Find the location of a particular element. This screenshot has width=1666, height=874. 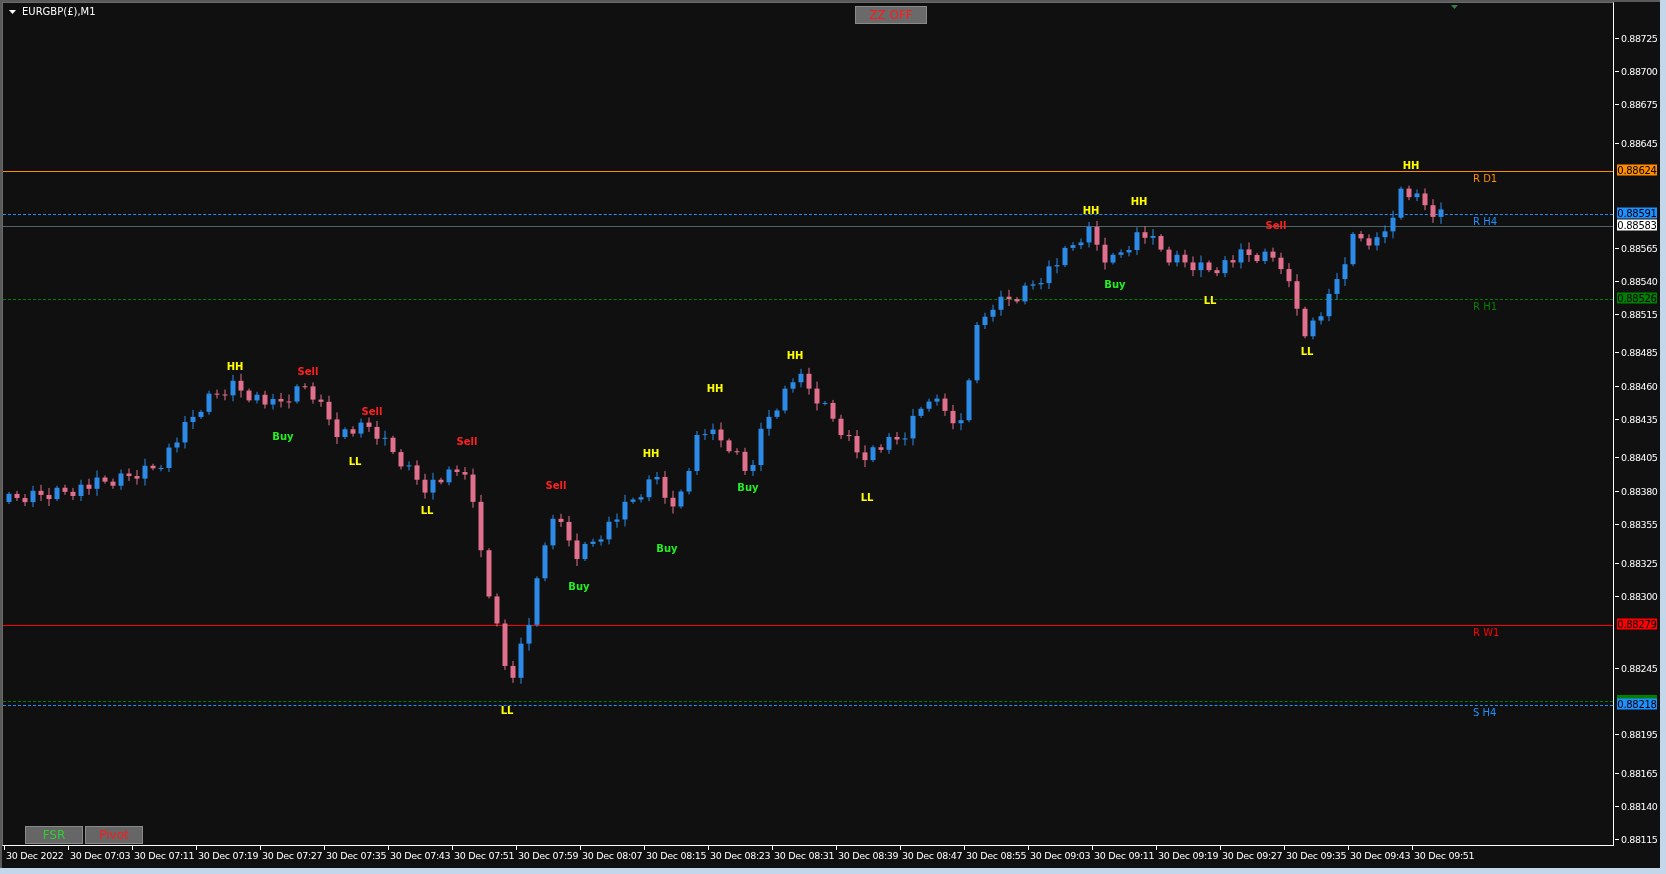

price-badge: 0.88218 is located at coordinates (1637, 704).